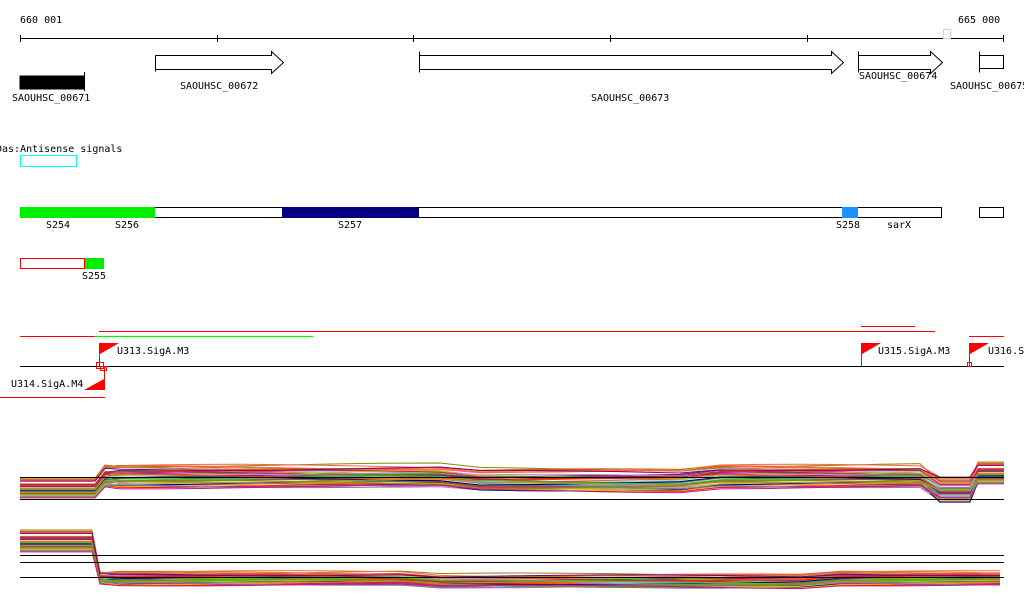 The image size is (1024, 611). I want to click on gene-label: SAOUHSC_00675, so click(987, 86).